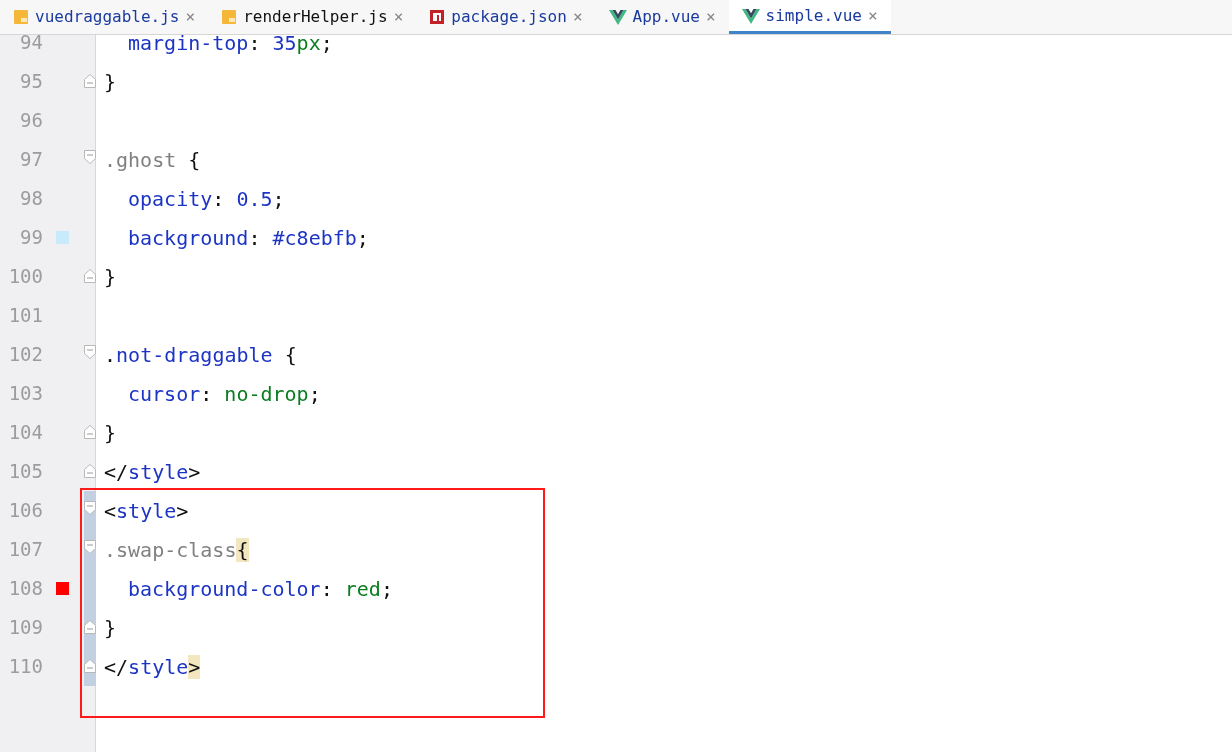 The width and height of the screenshot is (1232, 752). What do you see at coordinates (25, 510) in the screenshot?
I see `line-number: 106` at bounding box center [25, 510].